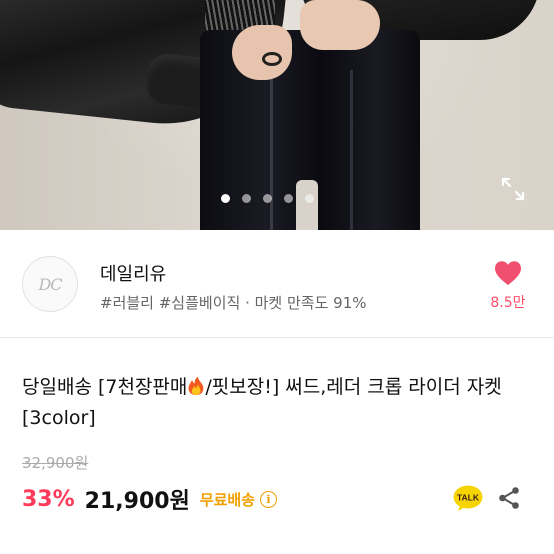 Image resolution: width=554 pixels, height=554 pixels. I want to click on photo-ring, so click(272, 59).